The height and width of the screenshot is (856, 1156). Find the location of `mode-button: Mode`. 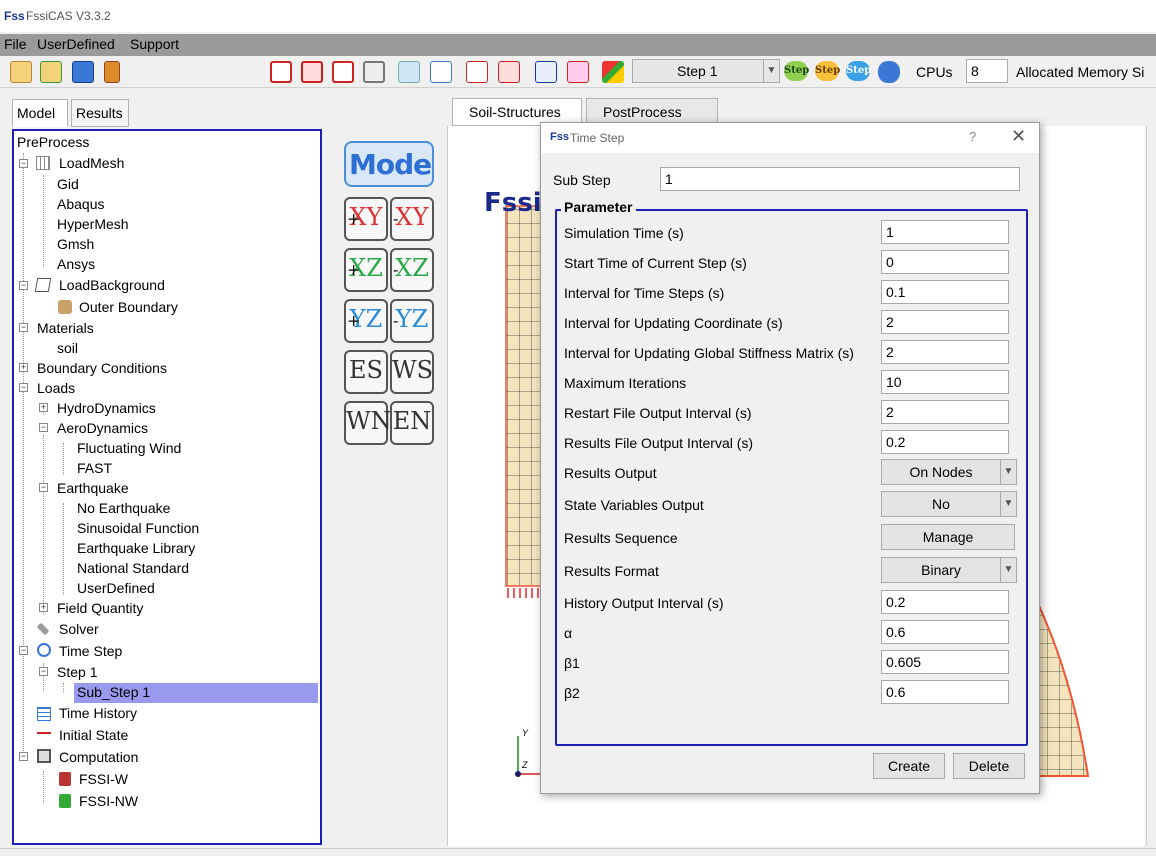

mode-button: Mode is located at coordinates (389, 164).